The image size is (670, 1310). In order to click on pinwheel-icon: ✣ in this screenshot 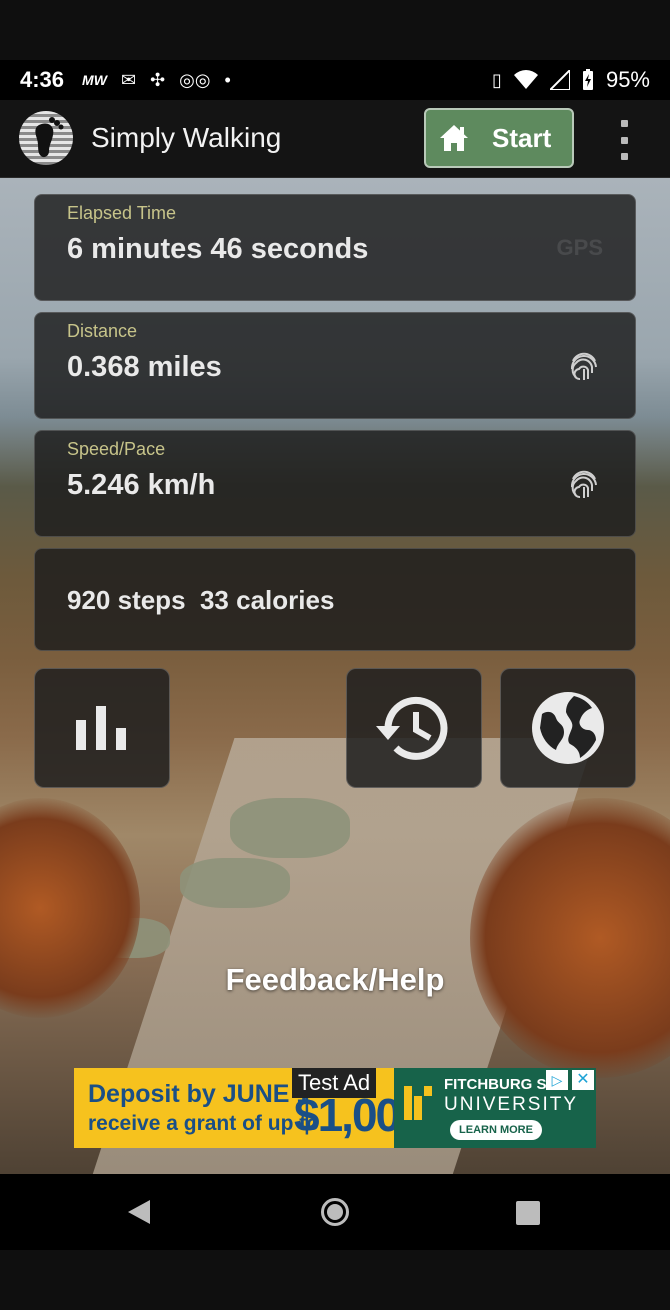, I will do `click(158, 79)`.